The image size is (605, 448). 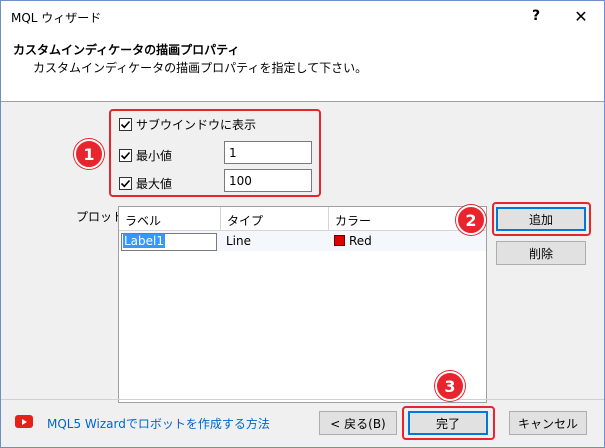 What do you see at coordinates (56, 18) in the screenshot?
I see `window-title: MQL ウィザード` at bounding box center [56, 18].